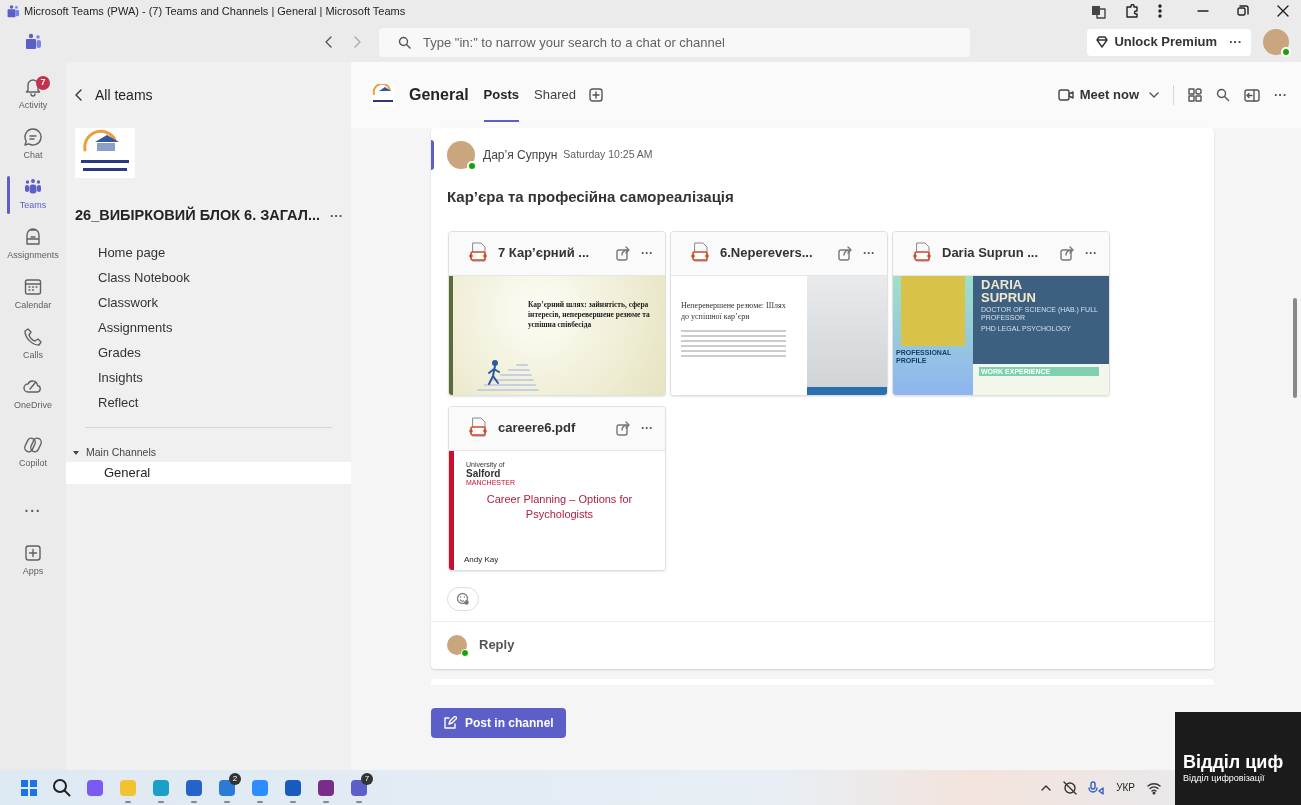 The width and height of the screenshot is (1301, 805). I want to click on add-tab-icon, so click(595, 95).